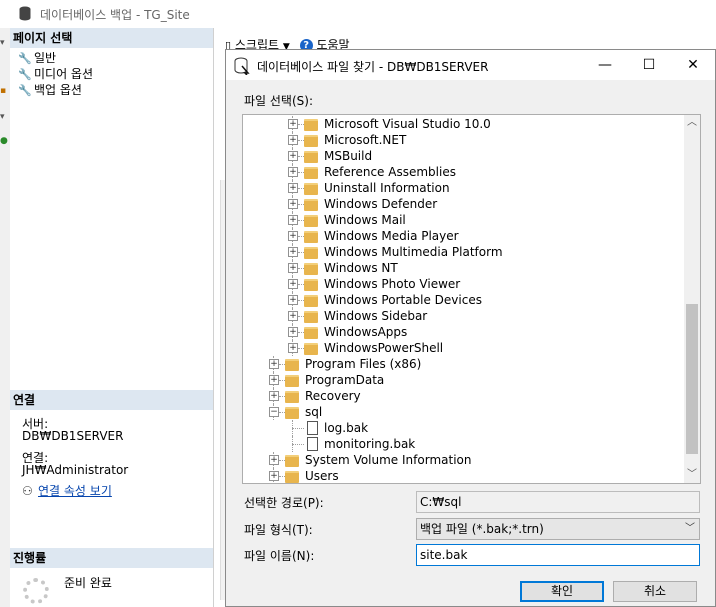  Describe the element at coordinates (463, 236) in the screenshot. I see `tree-folder-item: + Windows Media Player` at that location.